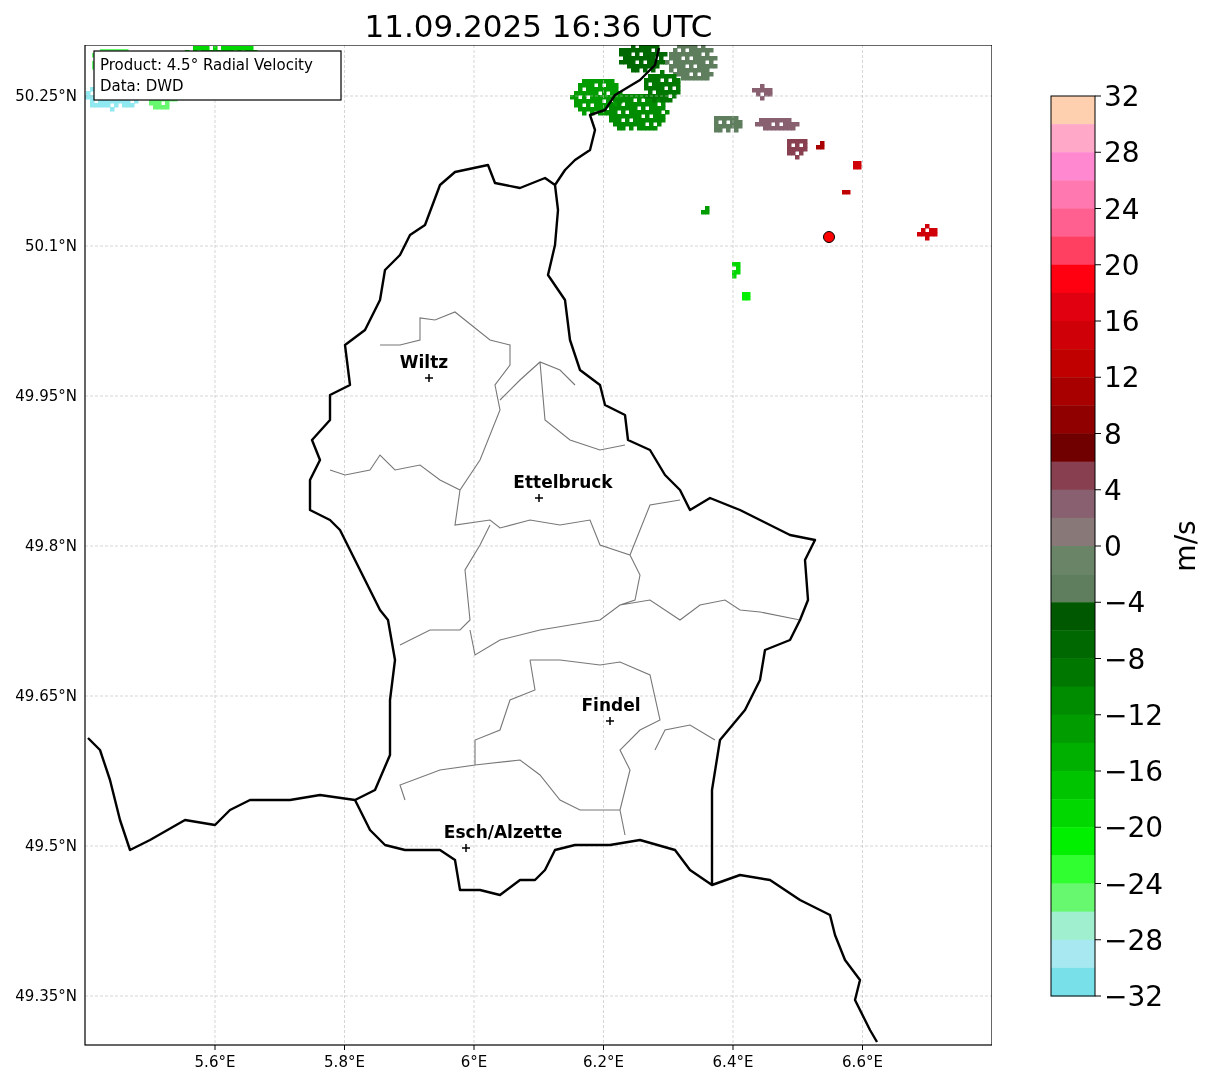 The width and height of the screenshot is (1207, 1081). I want to click on colorbar-tick-label: 0, so click(1113, 546).